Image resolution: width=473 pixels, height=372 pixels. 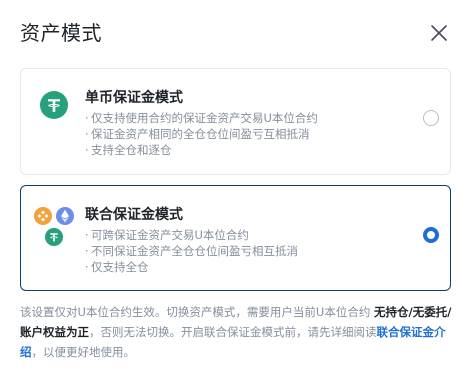 I want to click on bullet-item: 仅支持使用合约的保证金资产交易U本位合约, so click(x=201, y=118).